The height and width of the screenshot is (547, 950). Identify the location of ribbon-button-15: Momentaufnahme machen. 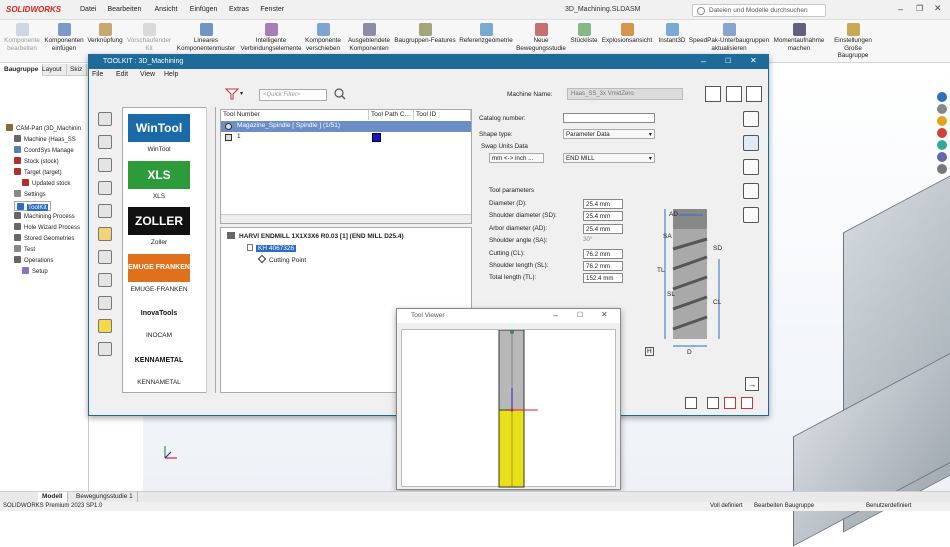
(799, 36).